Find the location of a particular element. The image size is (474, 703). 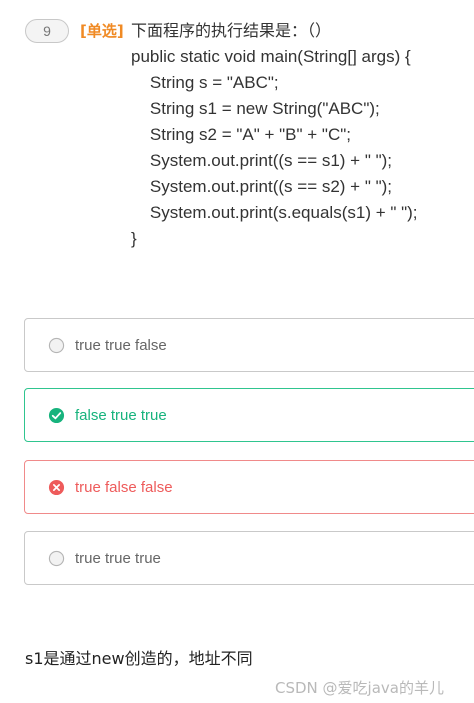

question-title: 下面程序的执行结果是：（） is located at coordinates (231, 30).